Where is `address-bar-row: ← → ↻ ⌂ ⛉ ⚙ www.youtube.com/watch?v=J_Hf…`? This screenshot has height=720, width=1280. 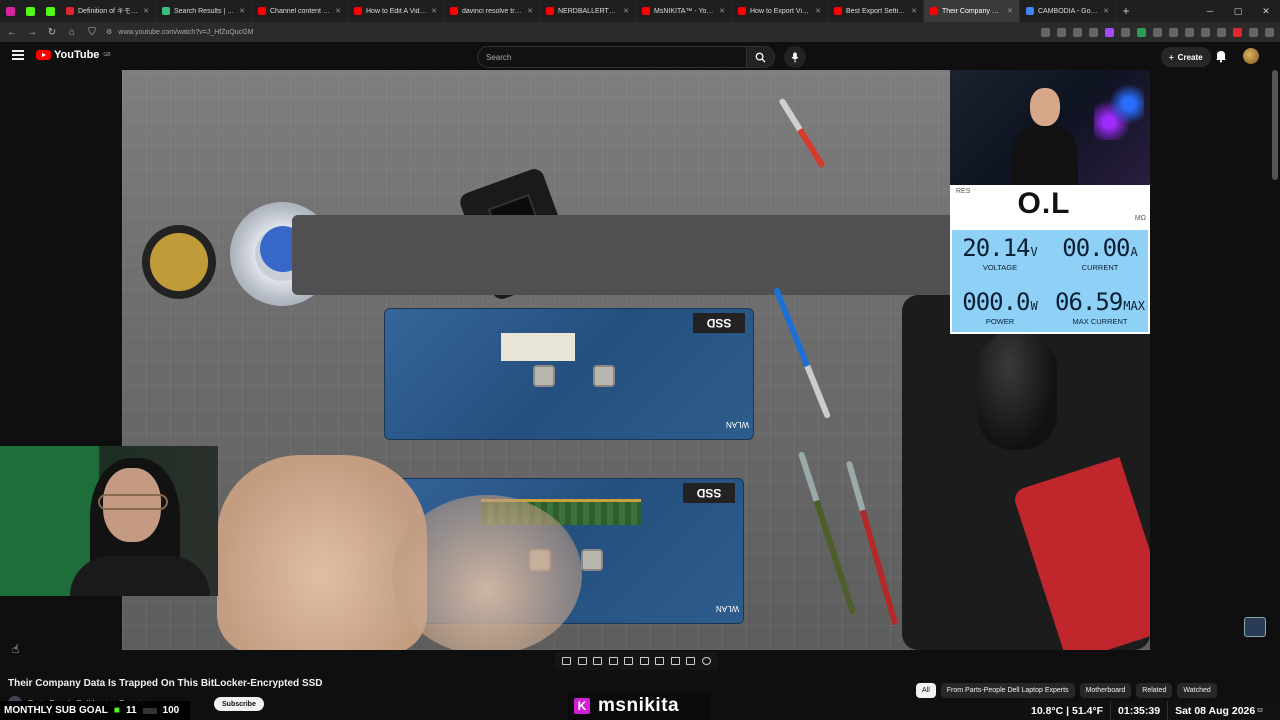
address-bar-row: ← → ↻ ⌂ ⛉ ⚙ www.youtube.com/watch?v=J_Hf… is located at coordinates (640, 32).